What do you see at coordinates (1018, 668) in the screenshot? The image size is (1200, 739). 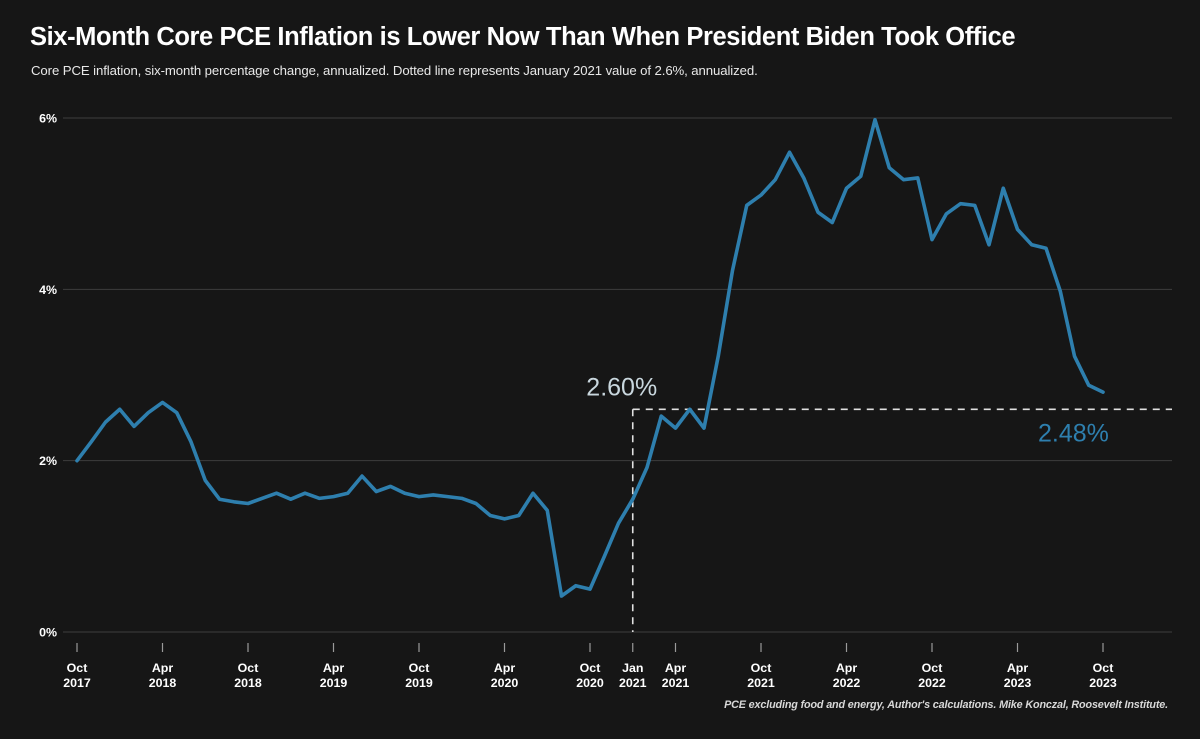 I see `x-tick-label-month-Apr-2023: Apr` at bounding box center [1018, 668].